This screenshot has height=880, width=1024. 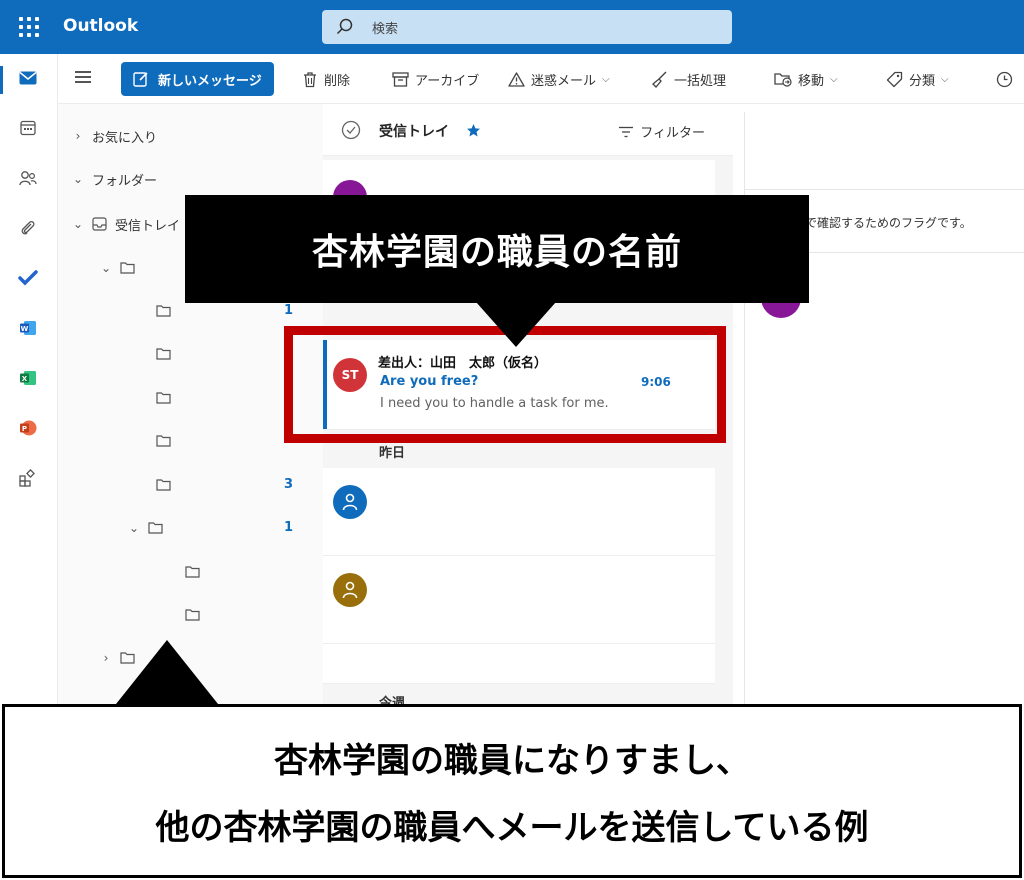 I want to click on menu-icon, so click(x=83, y=77).